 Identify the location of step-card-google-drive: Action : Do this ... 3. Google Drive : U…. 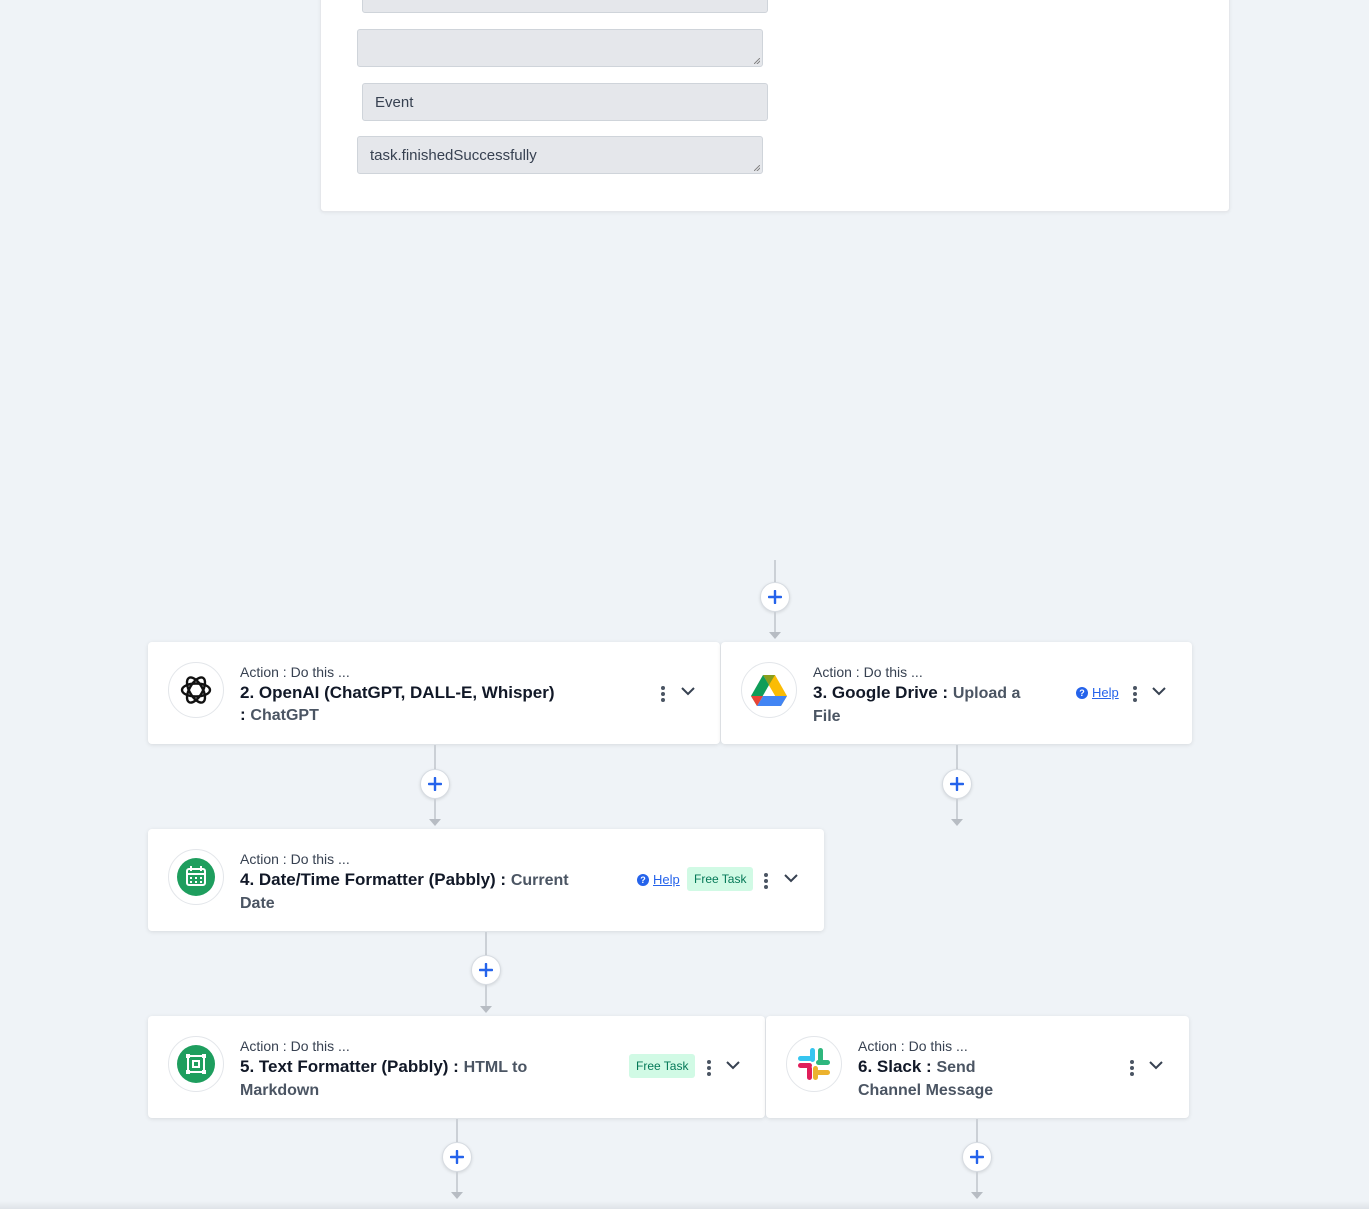
(956, 693).